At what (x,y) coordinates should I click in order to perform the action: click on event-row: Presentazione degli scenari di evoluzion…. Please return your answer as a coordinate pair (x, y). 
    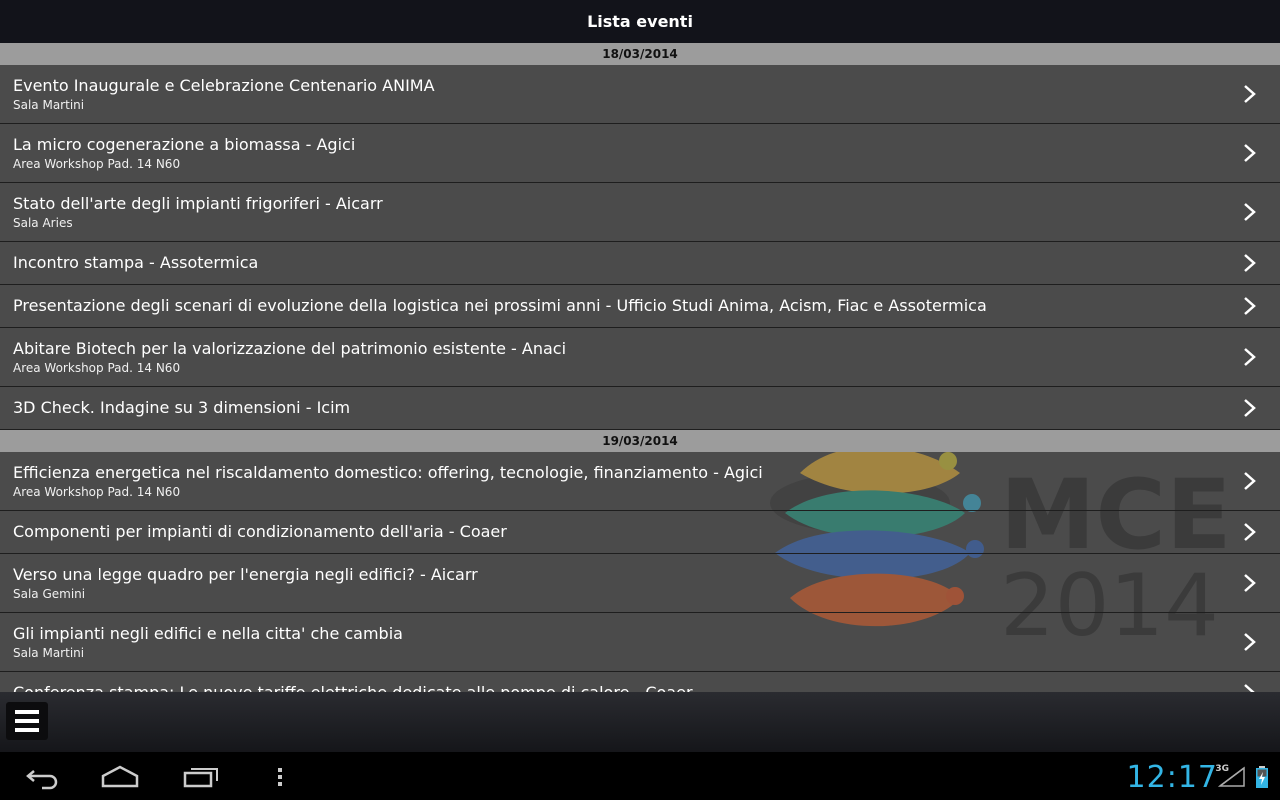
    Looking at the image, I should click on (640, 306).